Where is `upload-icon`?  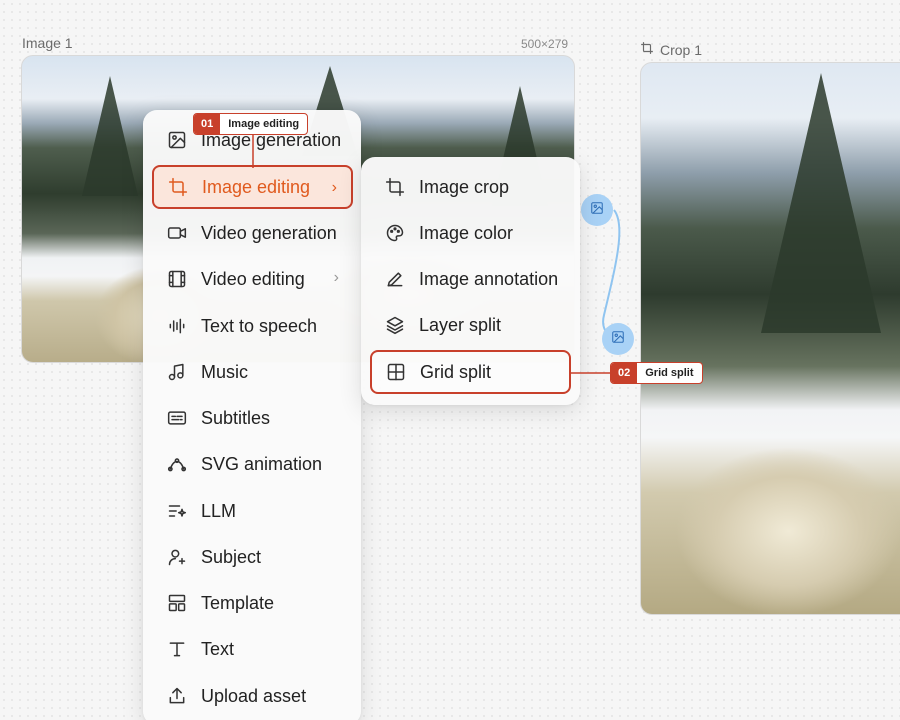
upload-icon is located at coordinates (177, 696).